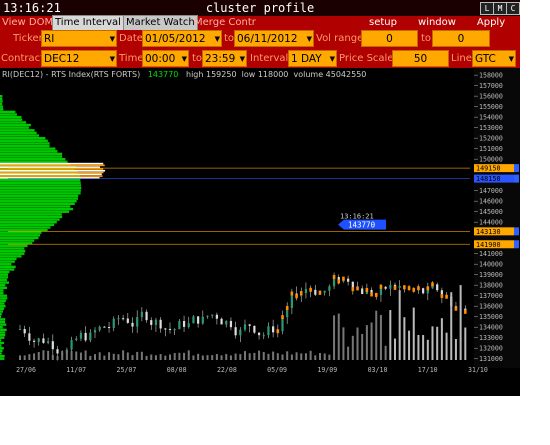 The width and height of the screenshot is (550, 445). Describe the element at coordinates (491, 76) in the screenshot. I see `y-tick-label: 158000` at that location.